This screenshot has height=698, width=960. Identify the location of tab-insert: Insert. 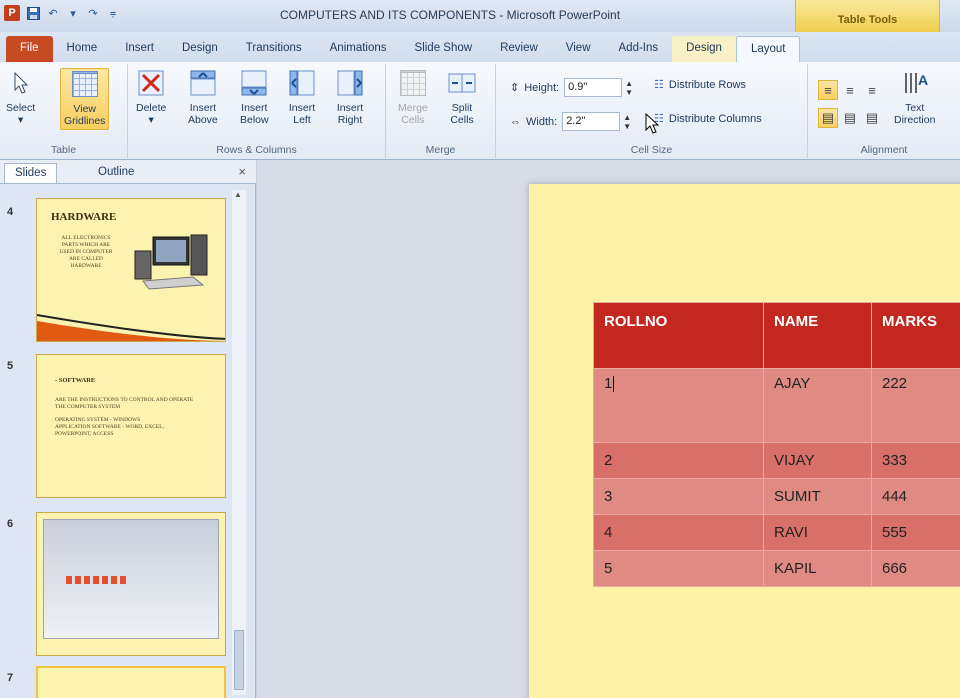
(139, 49).